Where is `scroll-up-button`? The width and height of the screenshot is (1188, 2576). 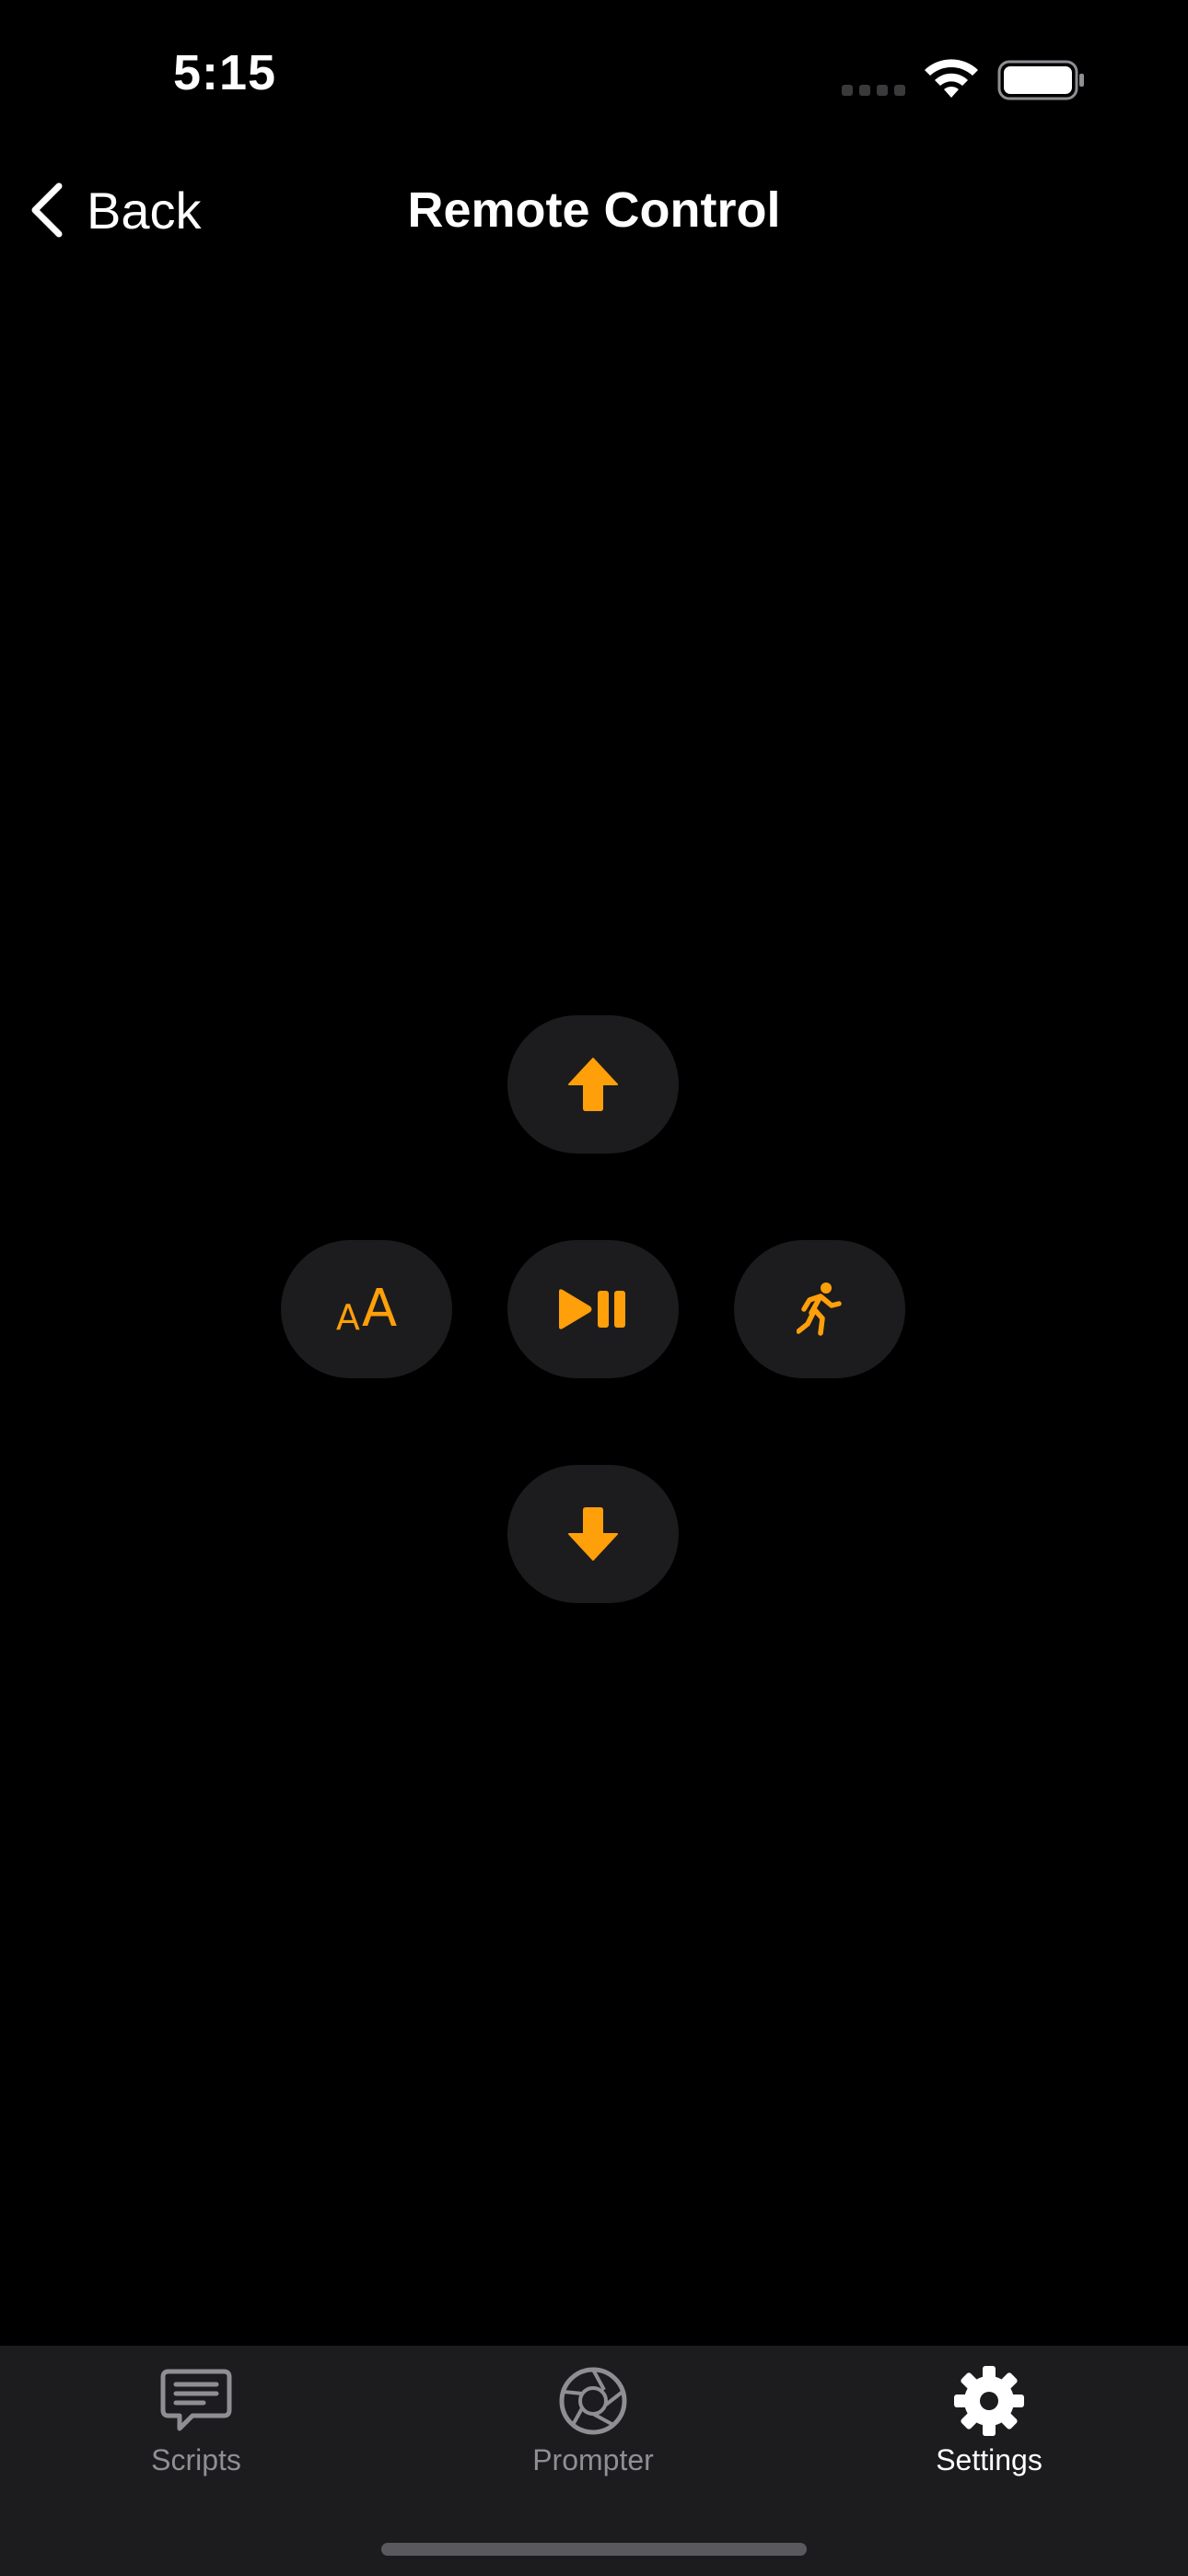
scroll-up-button is located at coordinates (593, 1084).